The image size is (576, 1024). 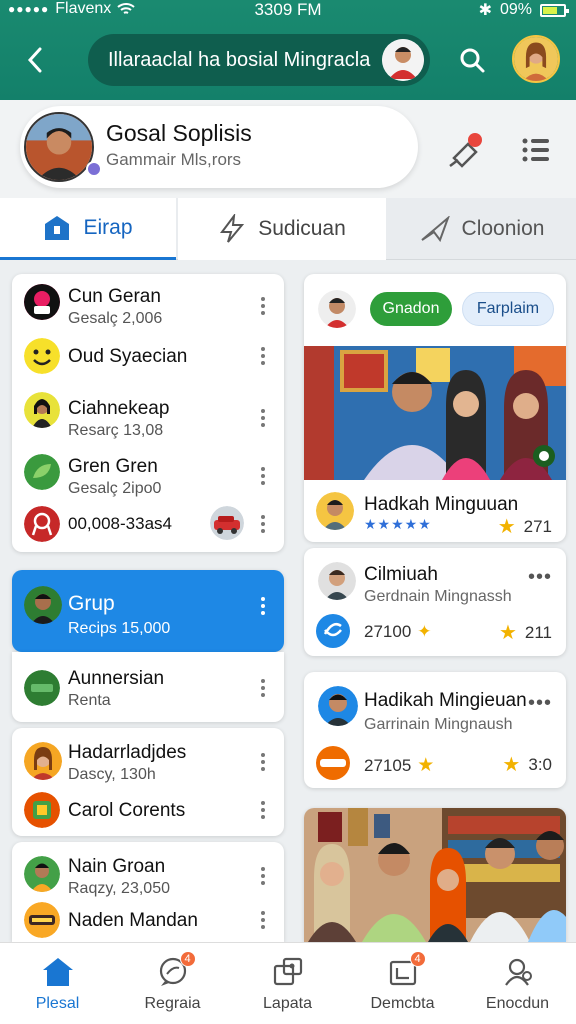 I want to click on search-button, so click(x=472, y=60).